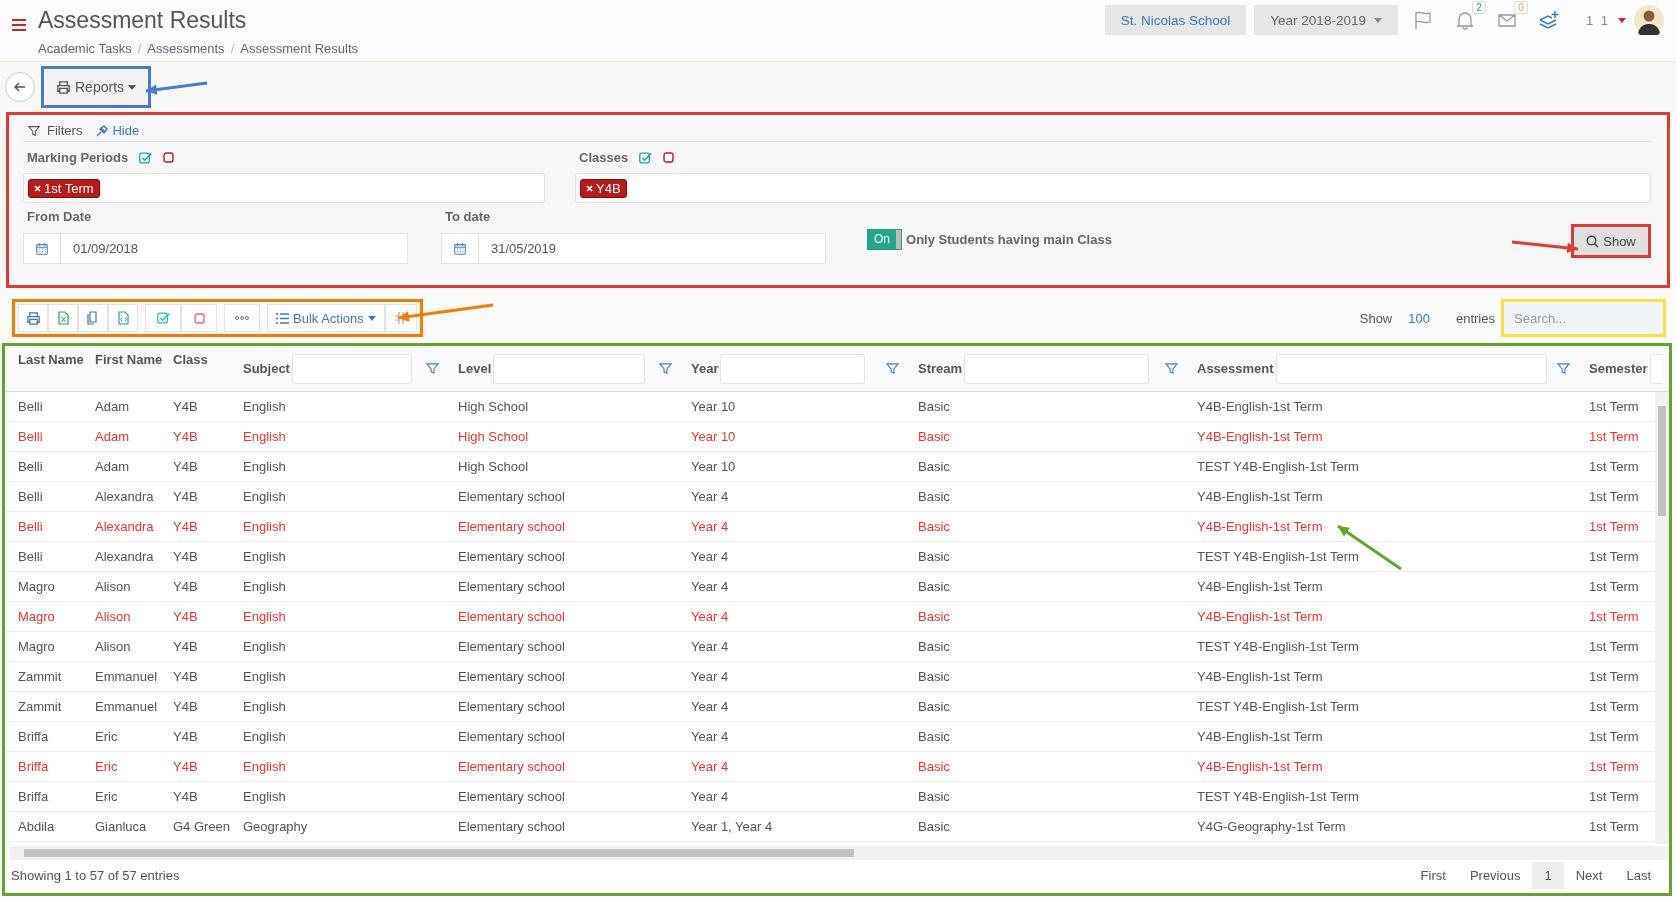 This screenshot has width=1676, height=899. Describe the element at coordinates (705, 368) in the screenshot. I see `column-header: Year` at that location.